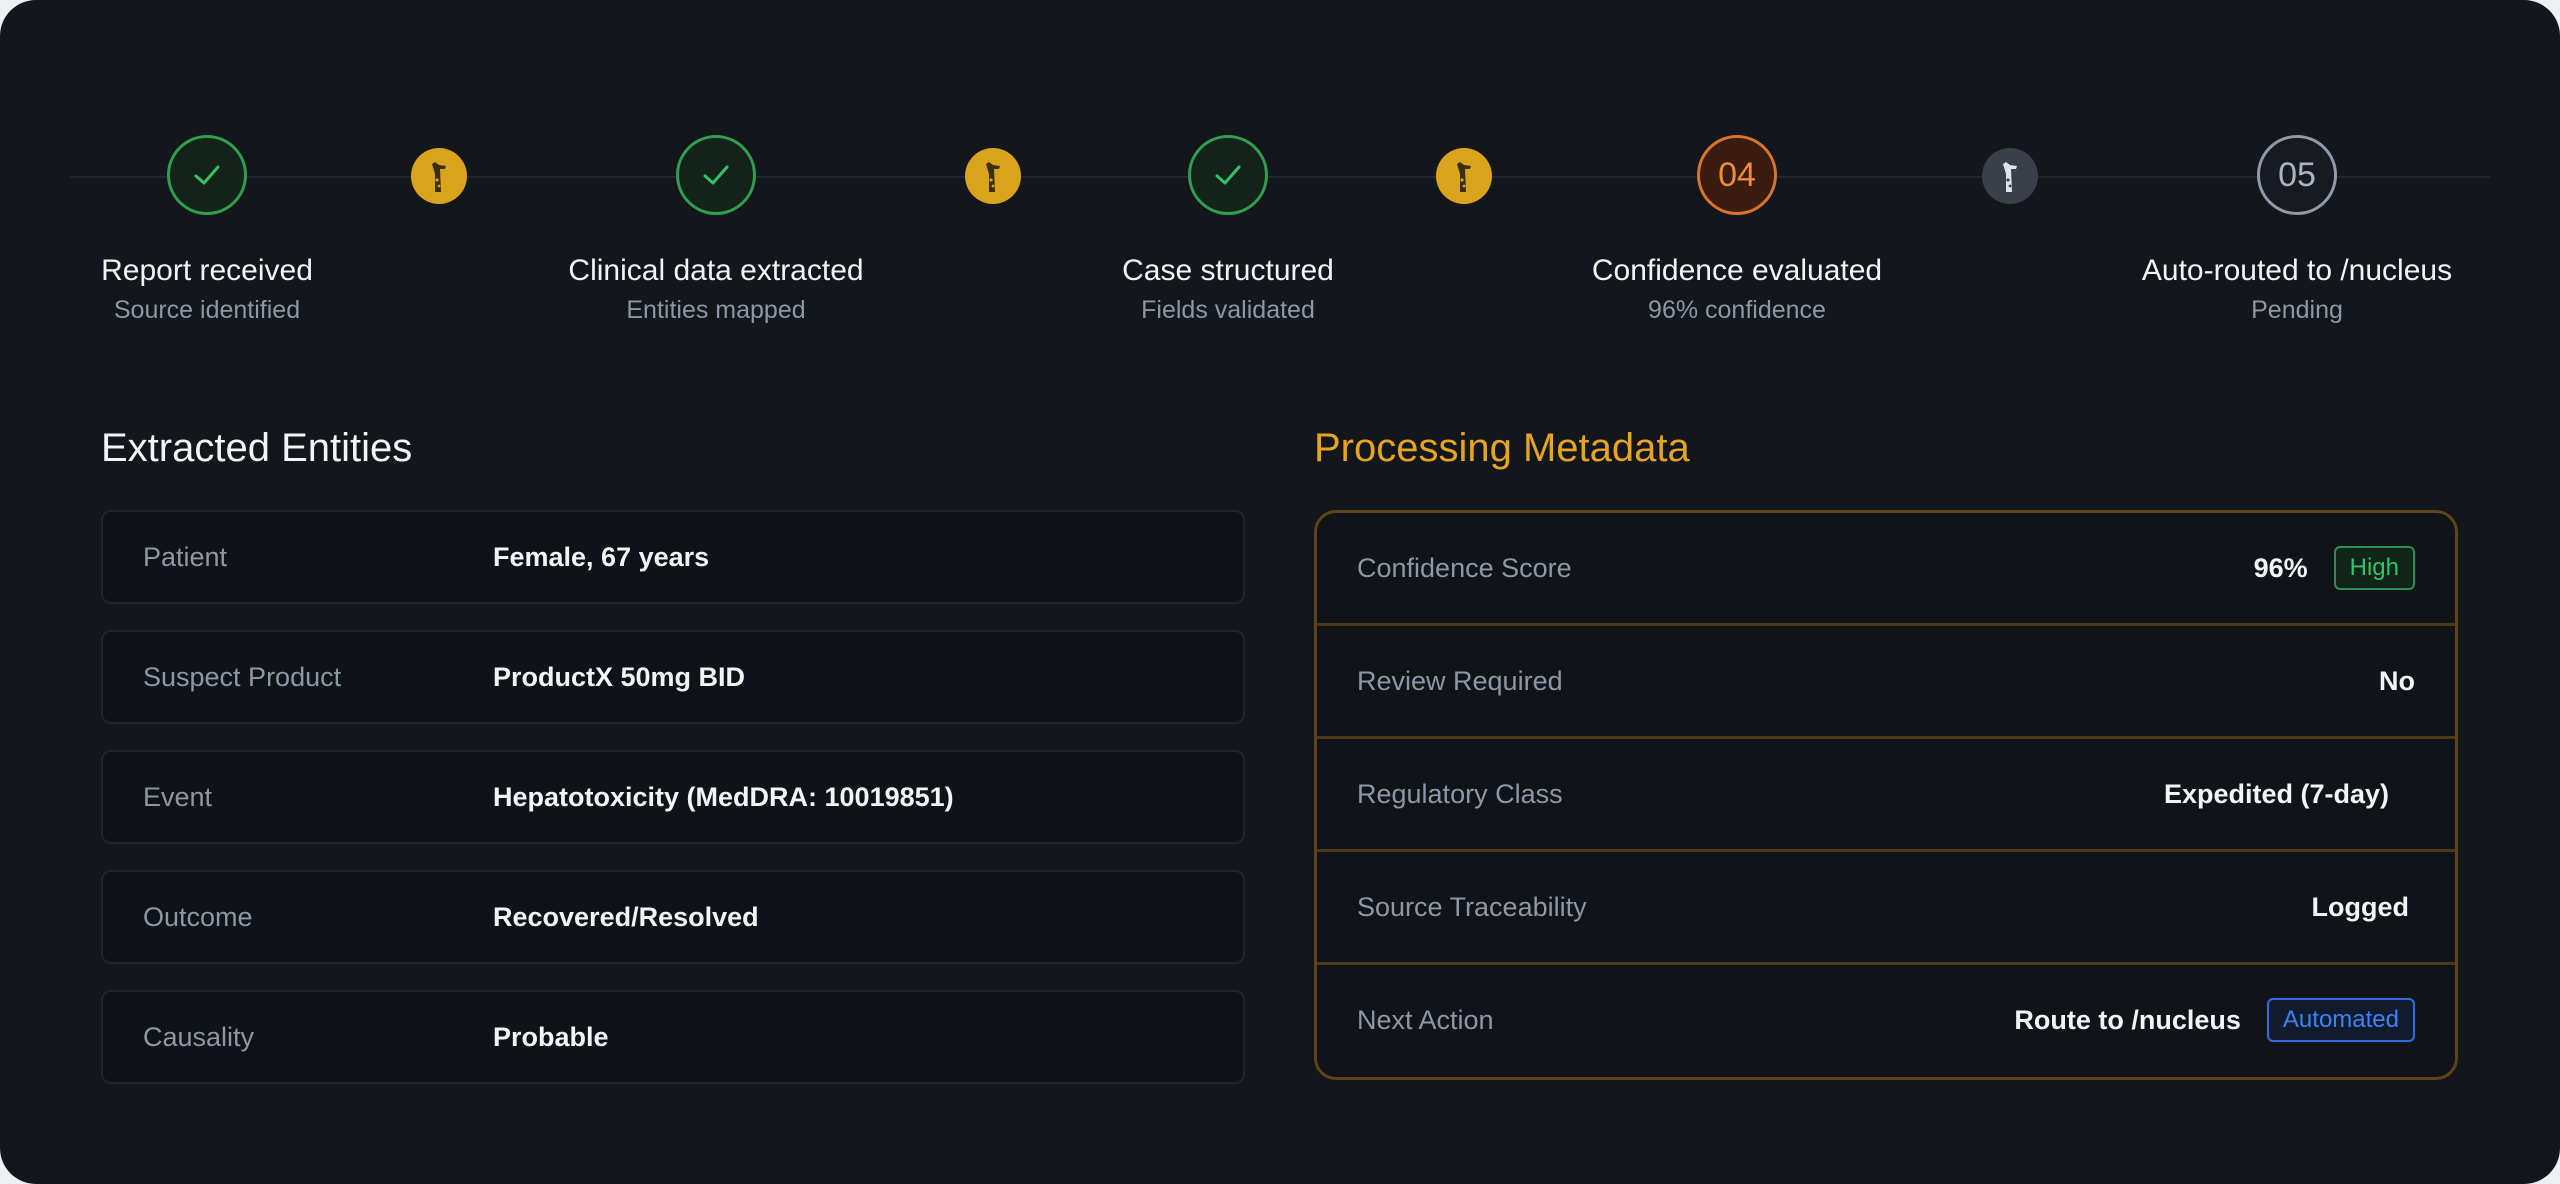  Describe the element at coordinates (716, 175) in the screenshot. I see `step-2-complete-icon` at that location.